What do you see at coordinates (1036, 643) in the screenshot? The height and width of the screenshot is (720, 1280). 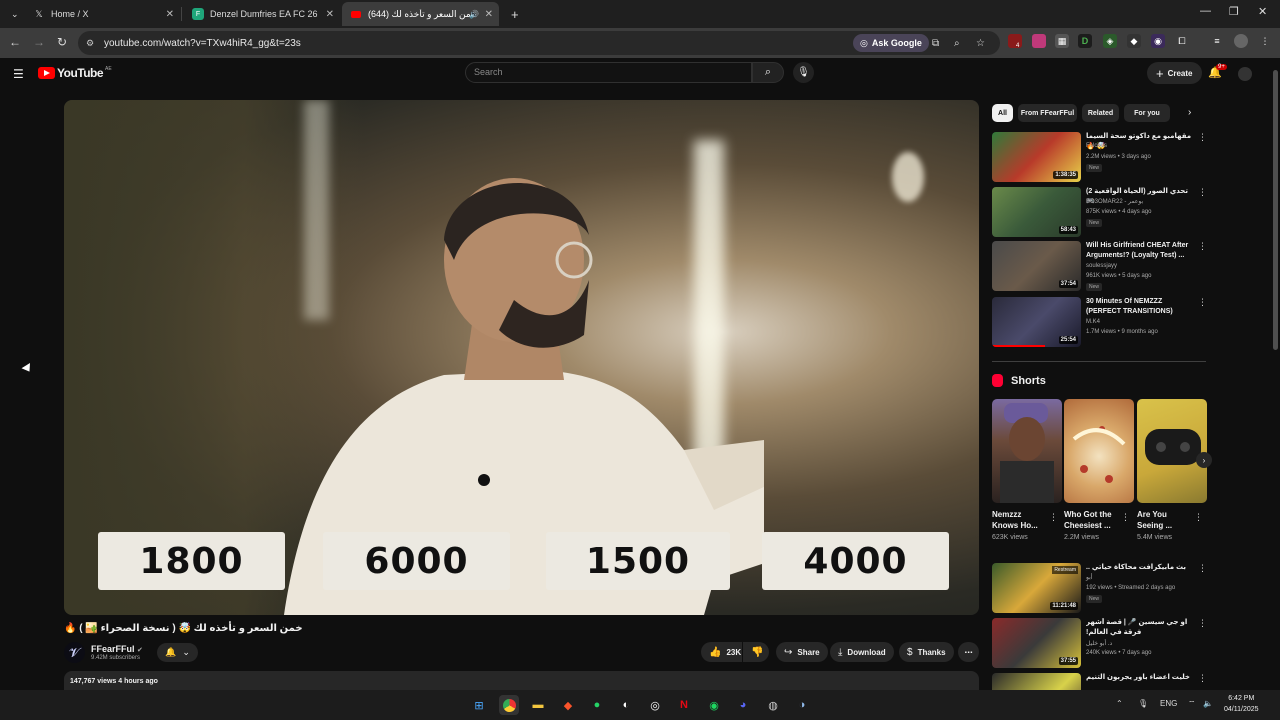 I see `video-thumbnail: 37:55` at bounding box center [1036, 643].